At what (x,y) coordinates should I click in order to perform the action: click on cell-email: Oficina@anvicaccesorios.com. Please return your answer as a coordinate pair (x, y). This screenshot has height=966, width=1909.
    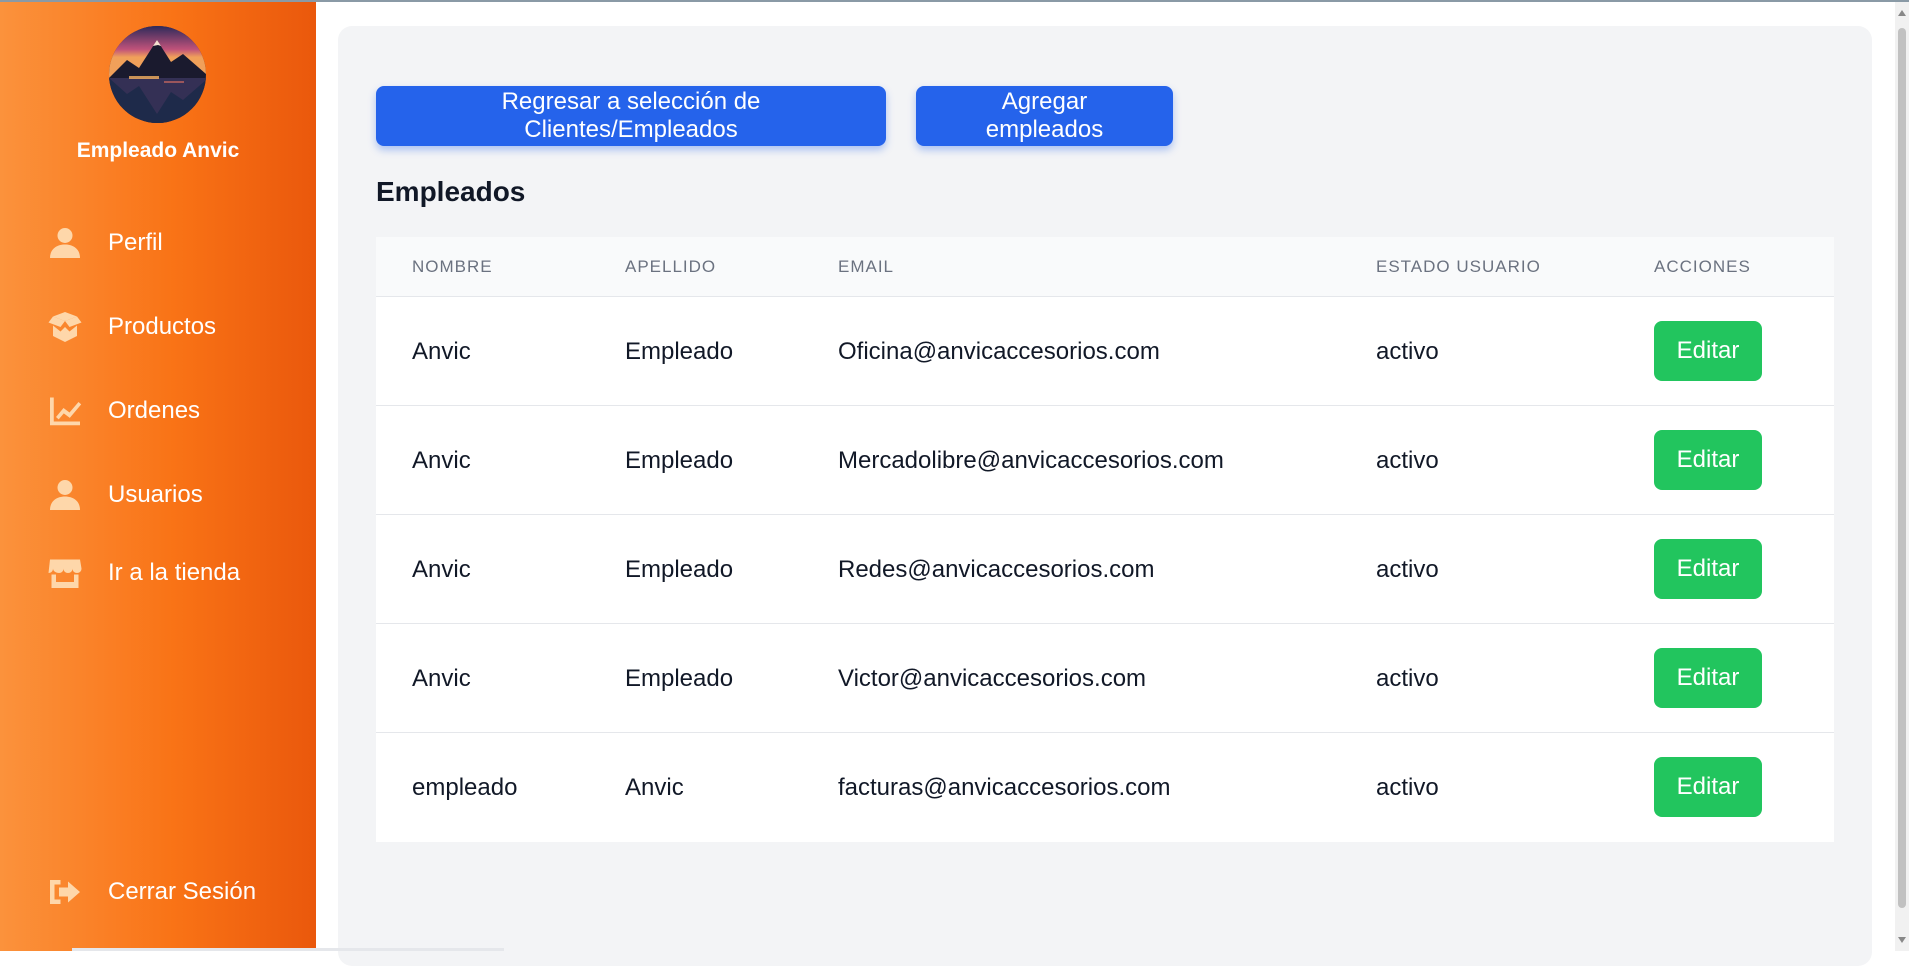
    Looking at the image, I should click on (999, 351).